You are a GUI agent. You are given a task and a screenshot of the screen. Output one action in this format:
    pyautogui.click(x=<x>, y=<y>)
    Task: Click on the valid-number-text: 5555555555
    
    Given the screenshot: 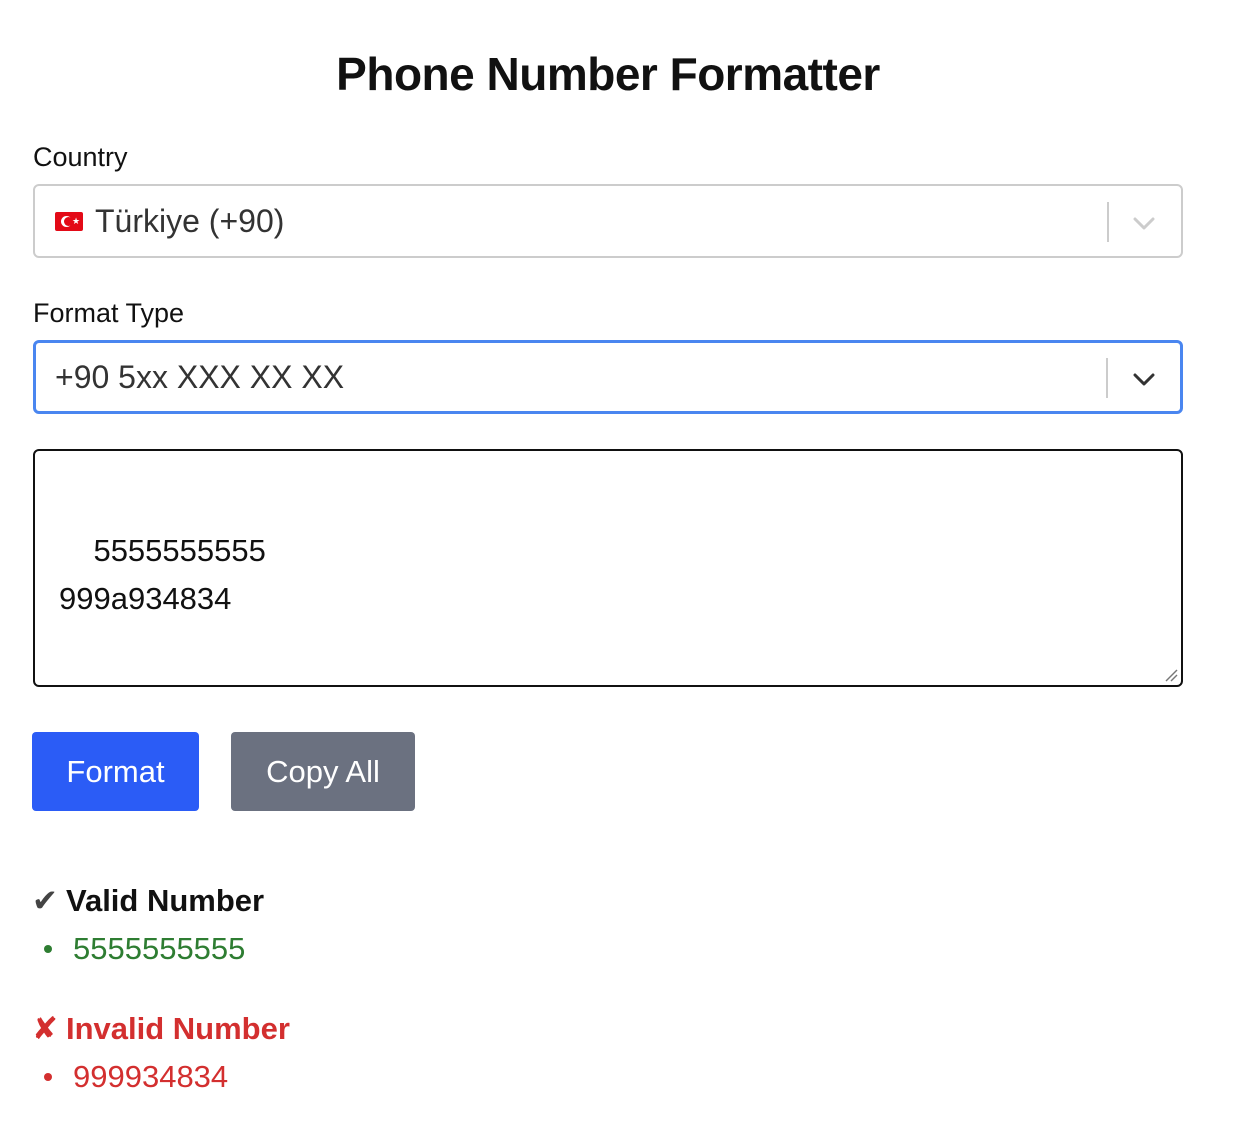 What is the action you would take?
    pyautogui.click(x=159, y=948)
    